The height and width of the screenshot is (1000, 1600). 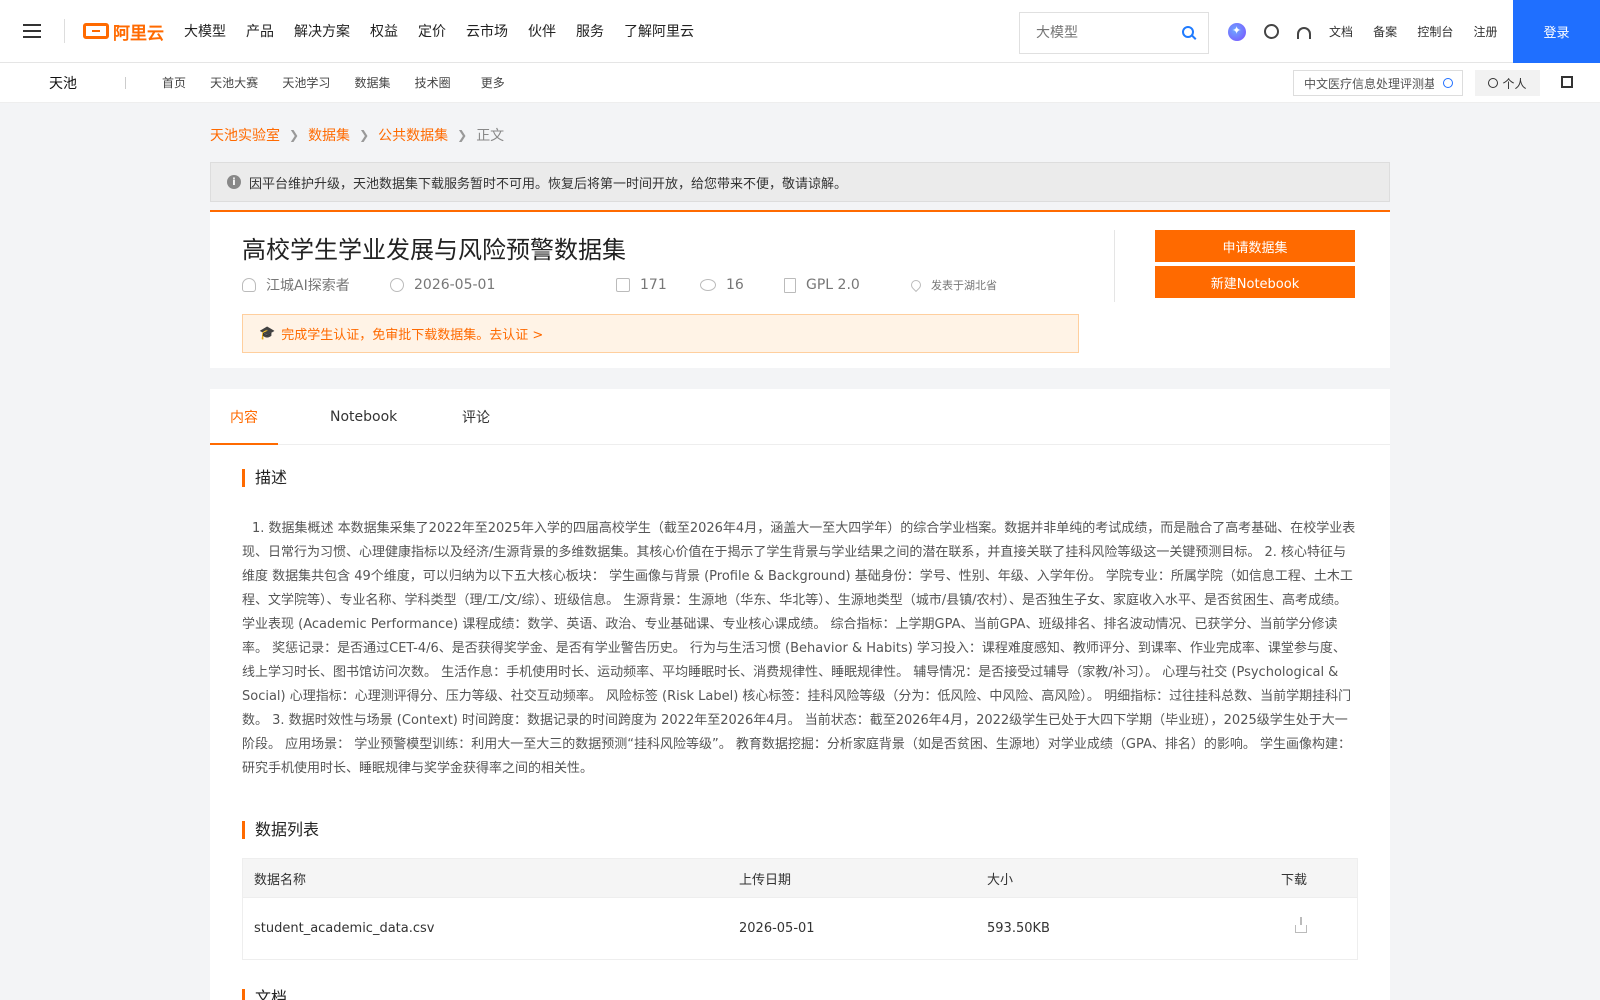 I want to click on header-utilities: 文档 备案 控制台 注册, so click(x=1370, y=31).